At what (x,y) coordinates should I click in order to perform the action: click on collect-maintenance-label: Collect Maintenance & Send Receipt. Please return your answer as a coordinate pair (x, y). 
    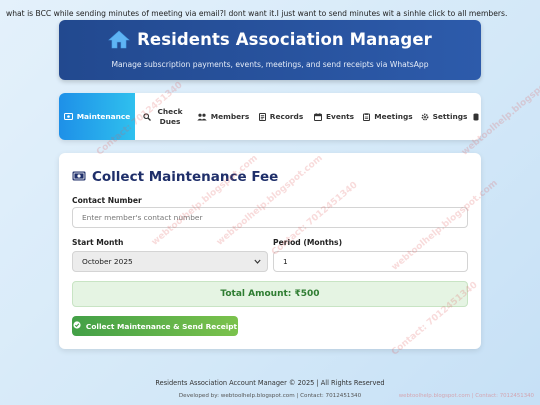
    Looking at the image, I should click on (161, 326).